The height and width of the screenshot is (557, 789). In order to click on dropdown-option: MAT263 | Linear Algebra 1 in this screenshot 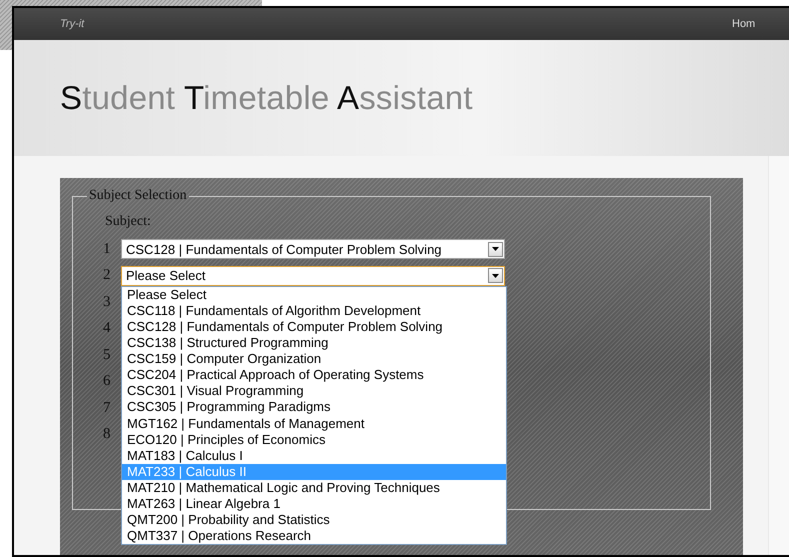, I will do `click(314, 504)`.